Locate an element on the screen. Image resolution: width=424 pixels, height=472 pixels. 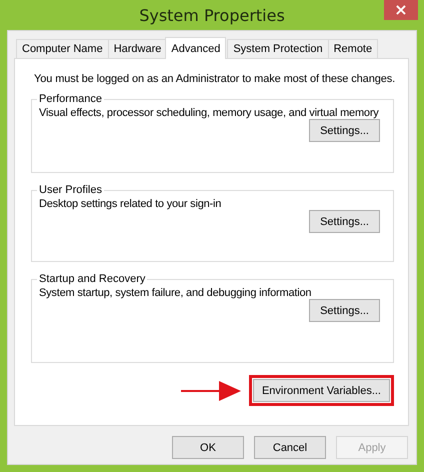
group-title: Performance is located at coordinates (70, 99).